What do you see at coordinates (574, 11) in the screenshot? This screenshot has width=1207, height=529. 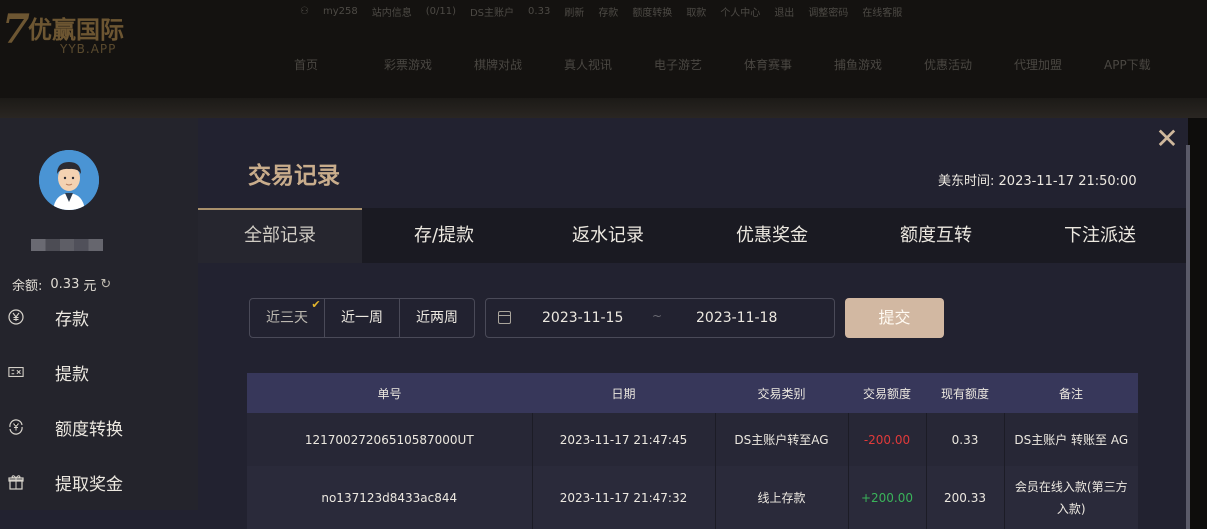 I see `topbar-refresh: 刷新` at bounding box center [574, 11].